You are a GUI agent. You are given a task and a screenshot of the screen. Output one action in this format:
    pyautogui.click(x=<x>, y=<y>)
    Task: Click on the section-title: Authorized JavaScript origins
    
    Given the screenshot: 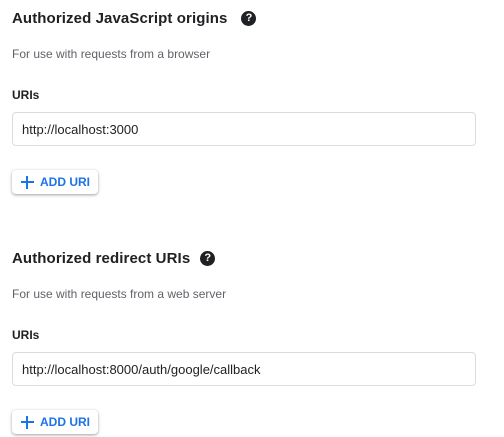 What is the action you would take?
    pyautogui.click(x=120, y=18)
    